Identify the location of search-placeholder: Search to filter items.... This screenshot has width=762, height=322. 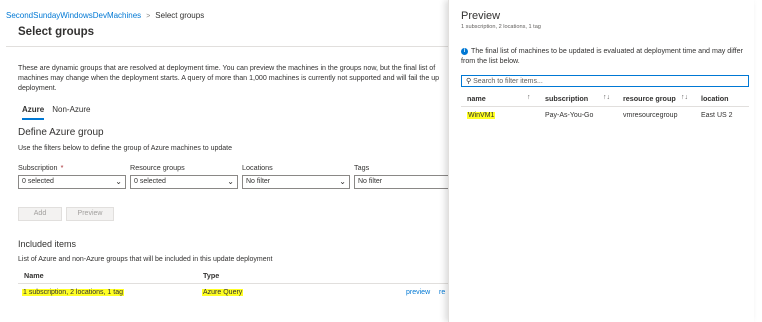
(508, 81).